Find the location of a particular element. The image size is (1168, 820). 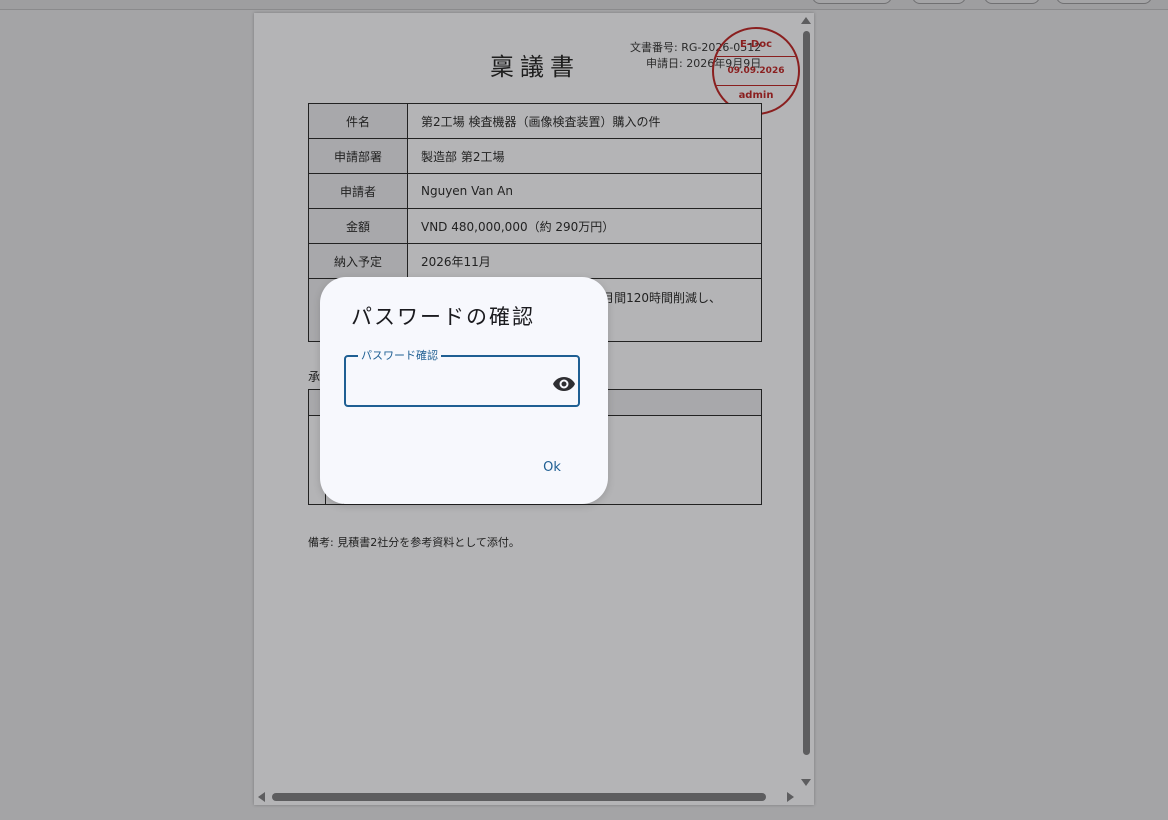

approval-stamp: E-Doc 09.09.2026 admin is located at coordinates (756, 71).